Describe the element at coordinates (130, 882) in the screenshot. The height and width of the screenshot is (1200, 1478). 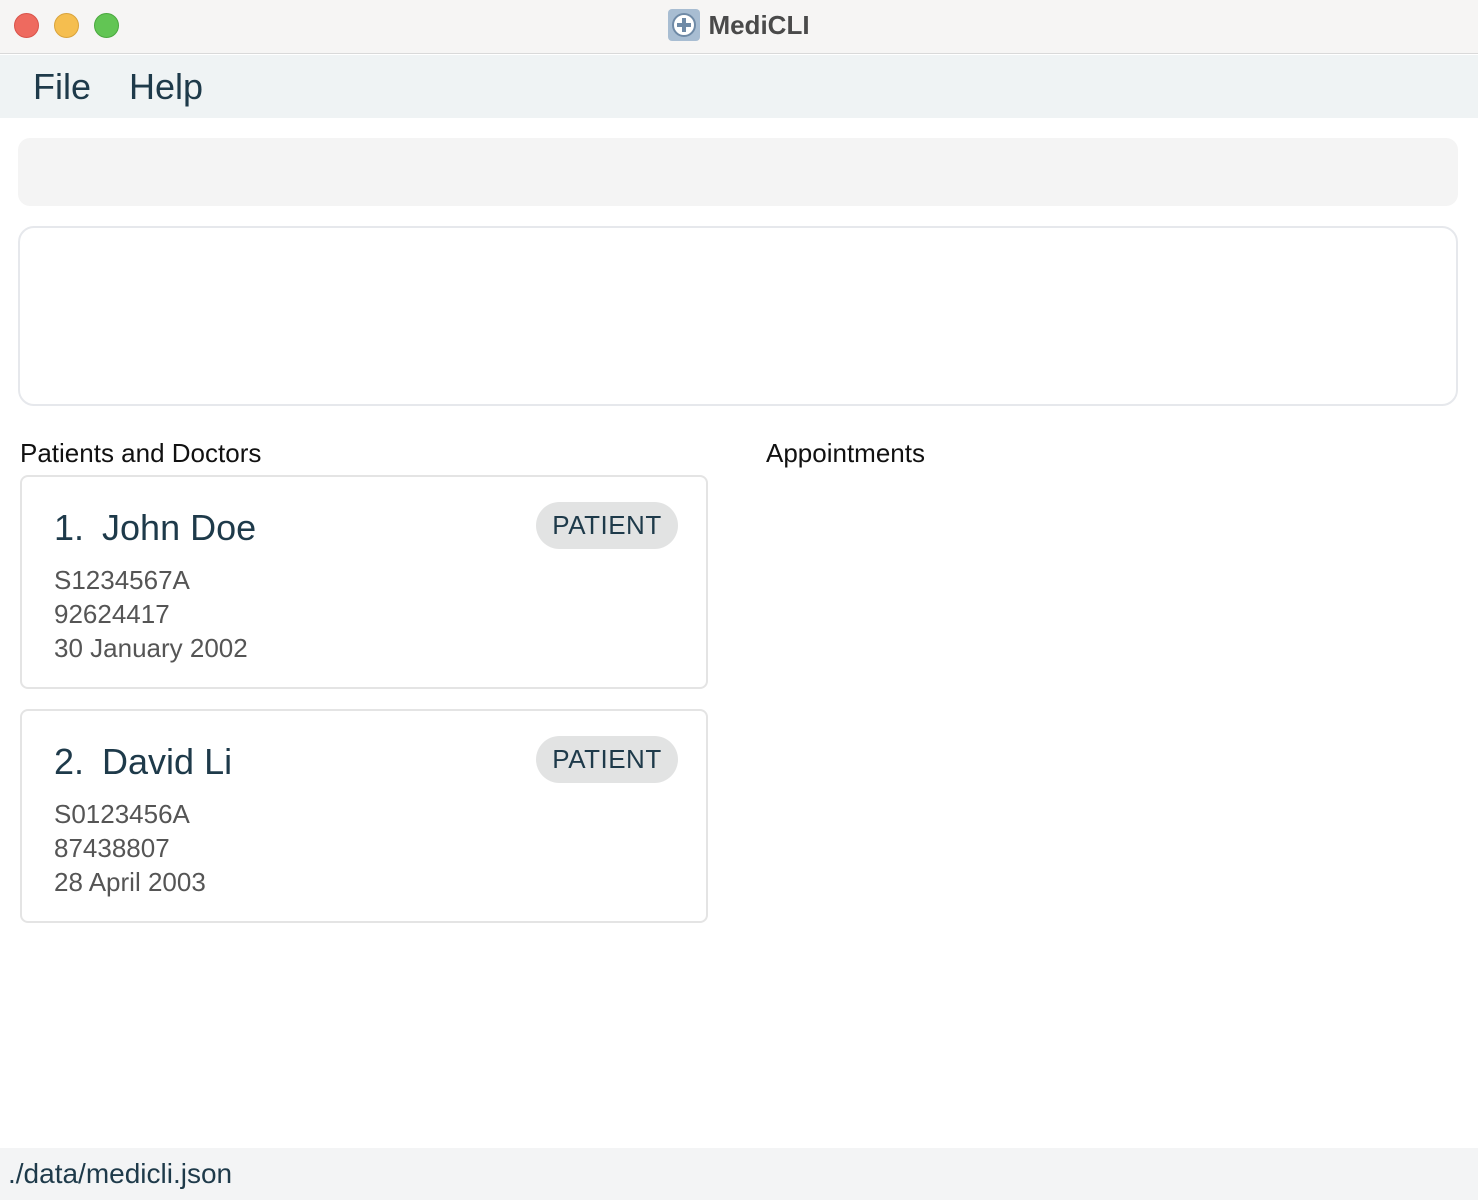
I see `person-dob: 28 April 2003` at that location.